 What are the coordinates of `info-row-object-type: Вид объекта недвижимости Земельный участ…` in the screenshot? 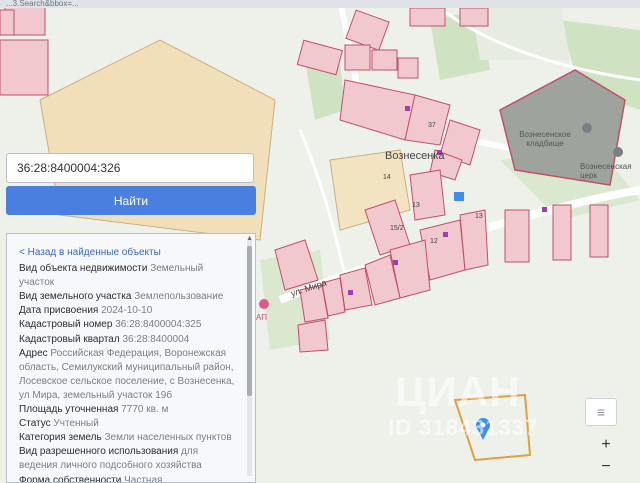 It's located at (128, 276).